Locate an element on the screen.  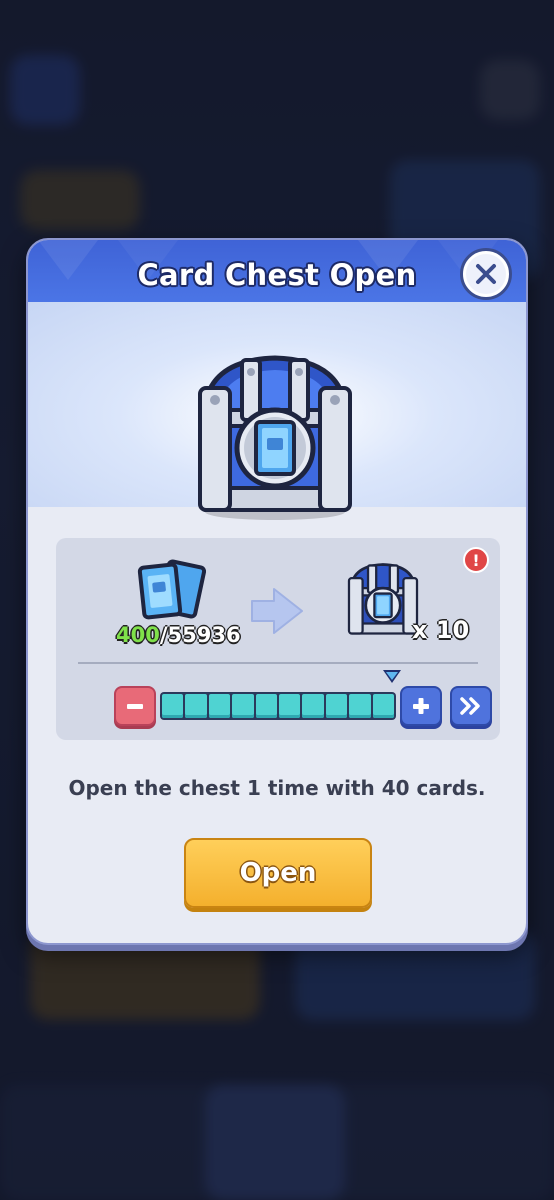
close-icon is located at coordinates (486, 274).